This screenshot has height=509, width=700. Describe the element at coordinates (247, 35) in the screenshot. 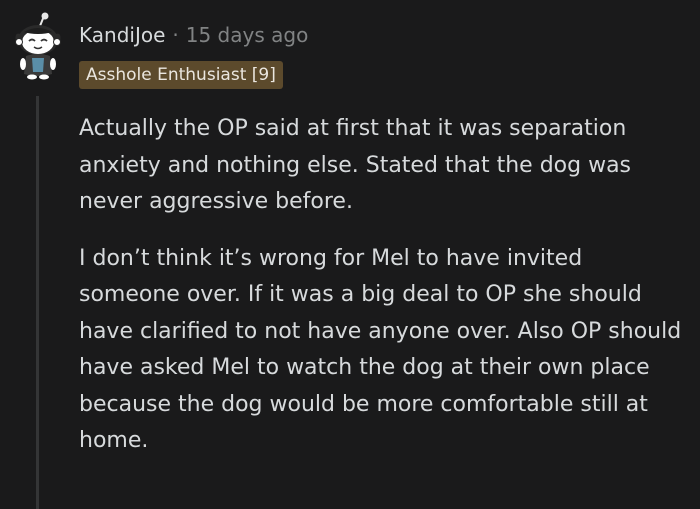

I see `comment-timestamp: 15 days ago` at that location.